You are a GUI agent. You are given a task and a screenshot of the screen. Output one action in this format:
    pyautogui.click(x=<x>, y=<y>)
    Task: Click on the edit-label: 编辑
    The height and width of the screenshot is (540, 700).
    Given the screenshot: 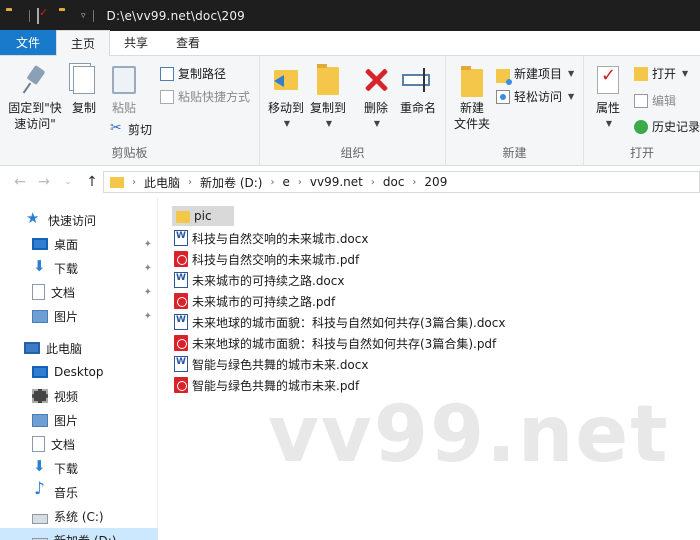 What is the action you would take?
    pyautogui.click(x=664, y=101)
    